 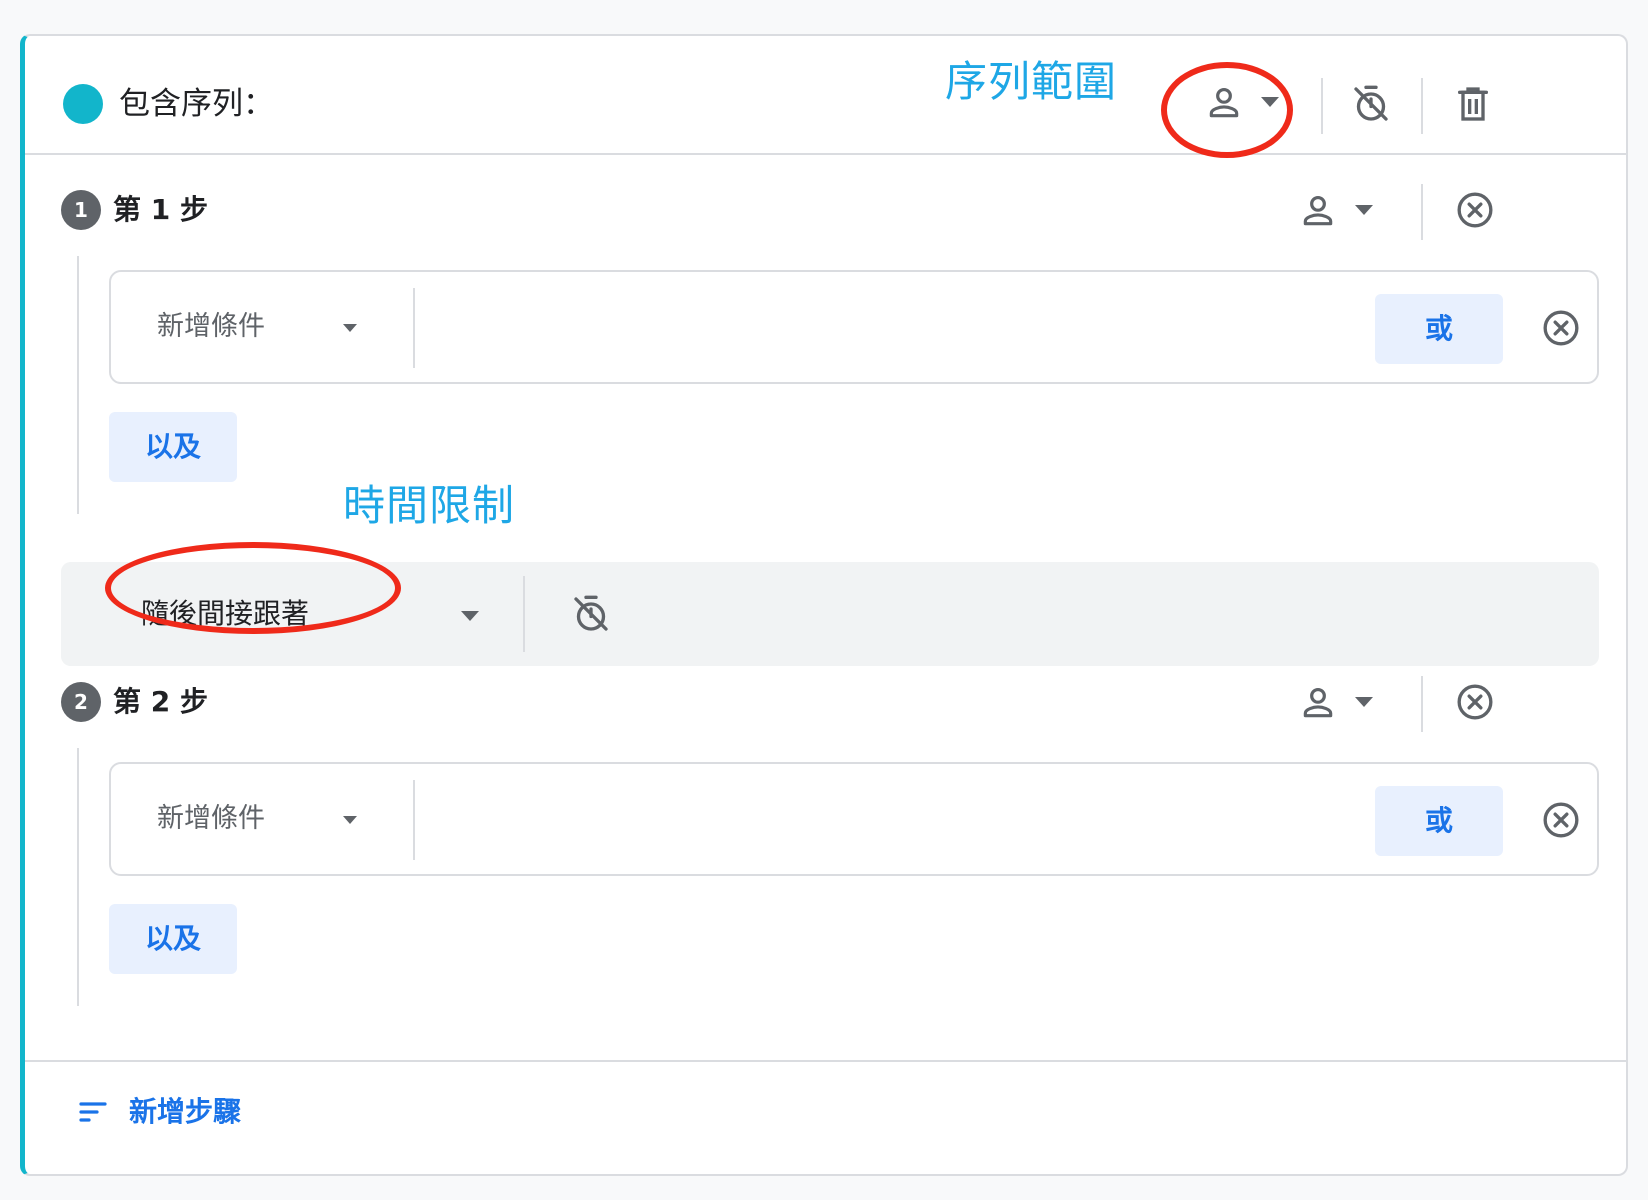 I want to click on follow-mode-label: 隨後間接跟著, so click(x=225, y=614).